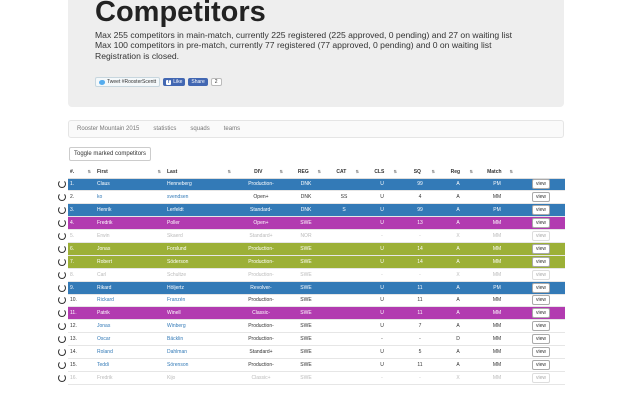  I want to click on cell-last: Sörenson, so click(200, 365).